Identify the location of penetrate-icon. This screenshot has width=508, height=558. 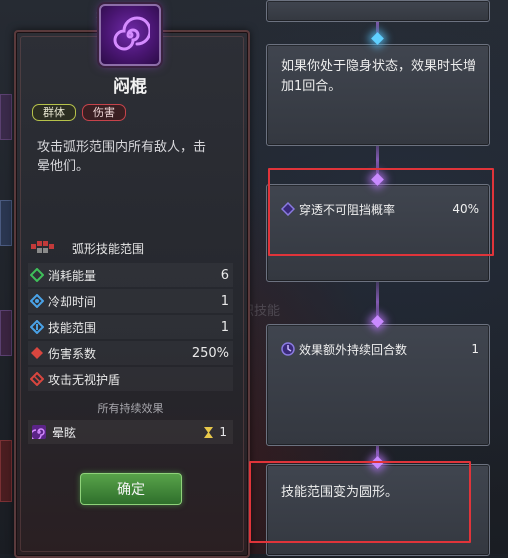
(288, 209).